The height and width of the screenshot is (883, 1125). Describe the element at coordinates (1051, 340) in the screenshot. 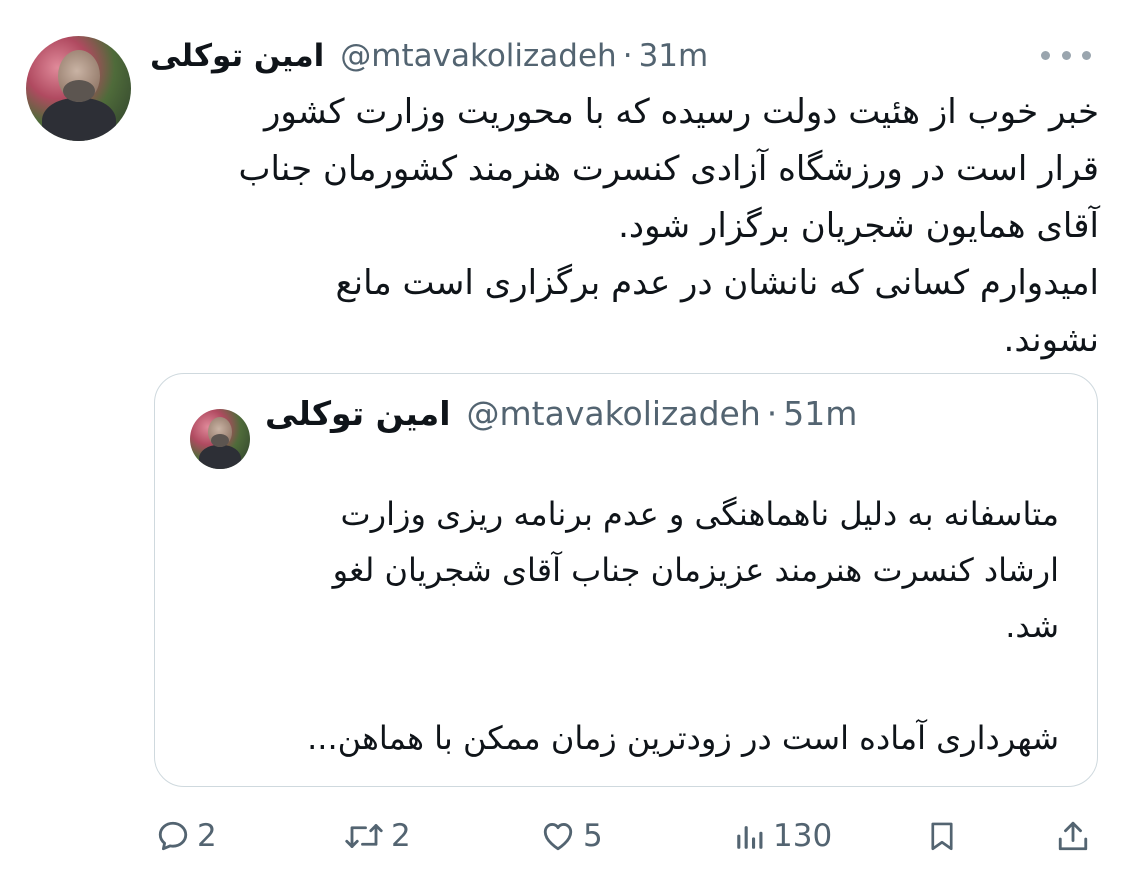

I see `tweet-text-line: نشوند.` at that location.